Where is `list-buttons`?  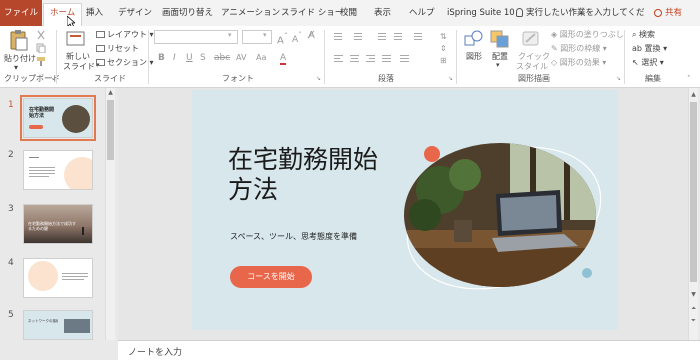
list-buttons is located at coordinates (392, 37).